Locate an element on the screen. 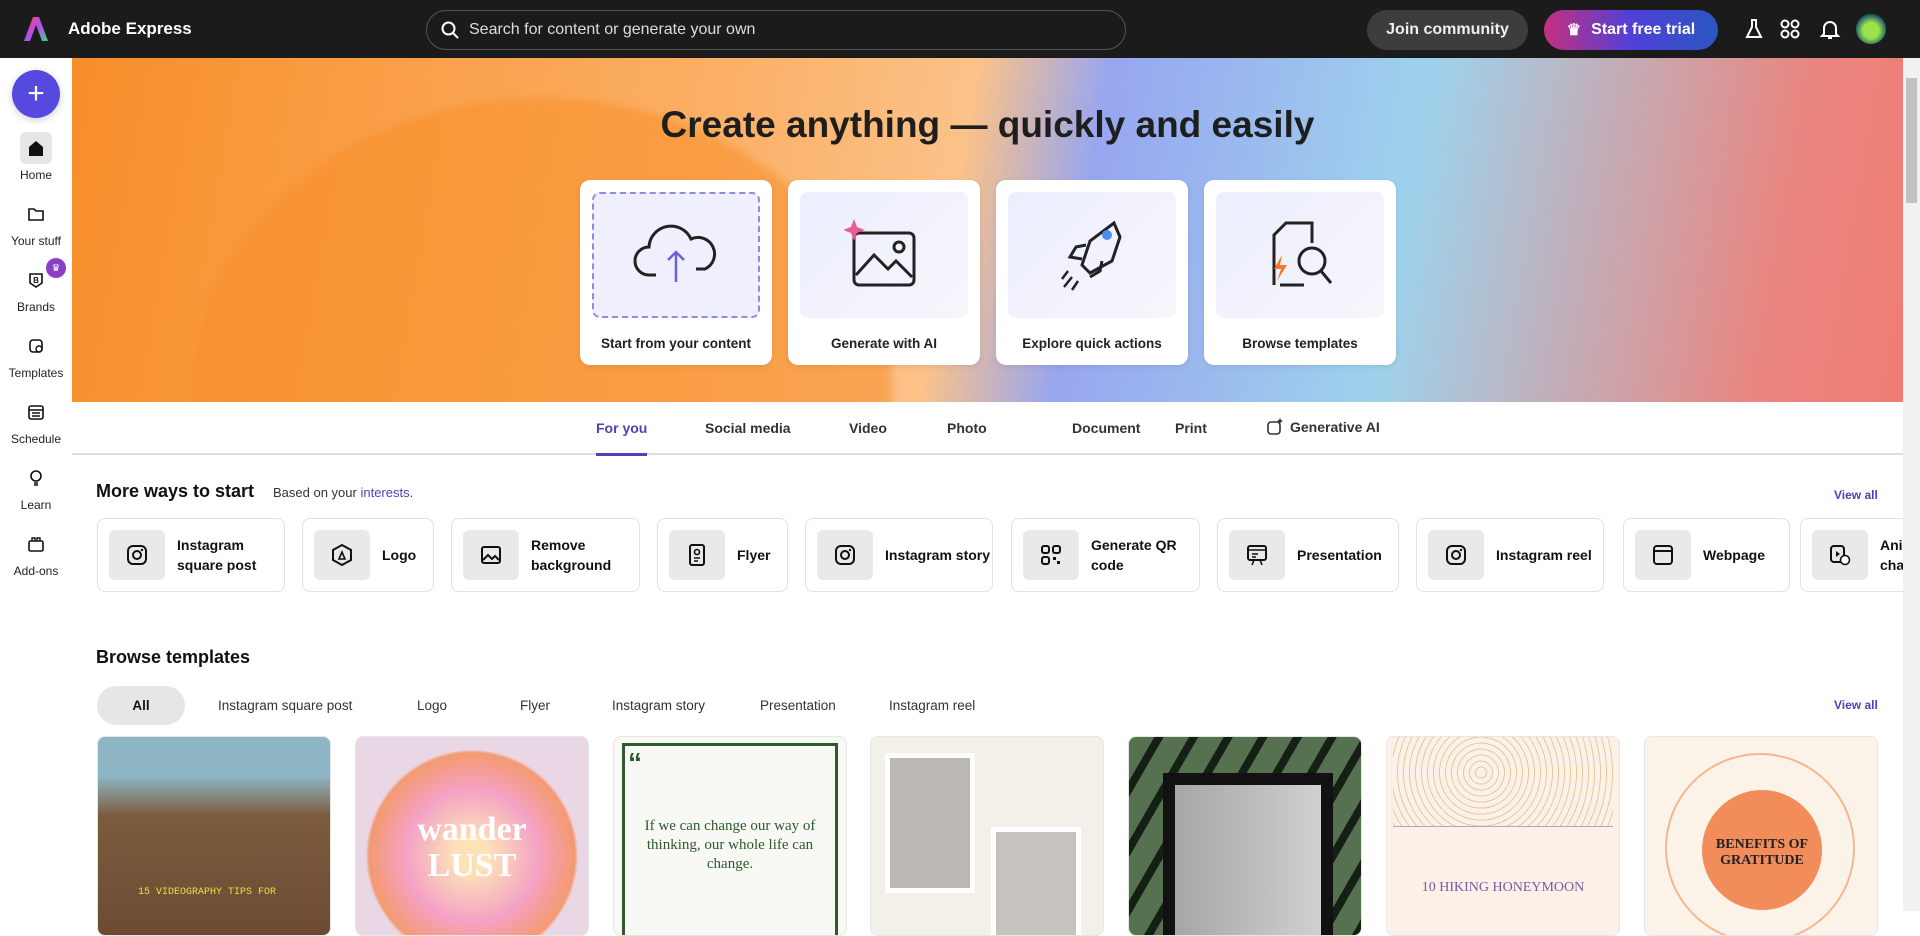 This screenshot has width=1920, height=936. template-card: wander LUST is located at coordinates (472, 836).